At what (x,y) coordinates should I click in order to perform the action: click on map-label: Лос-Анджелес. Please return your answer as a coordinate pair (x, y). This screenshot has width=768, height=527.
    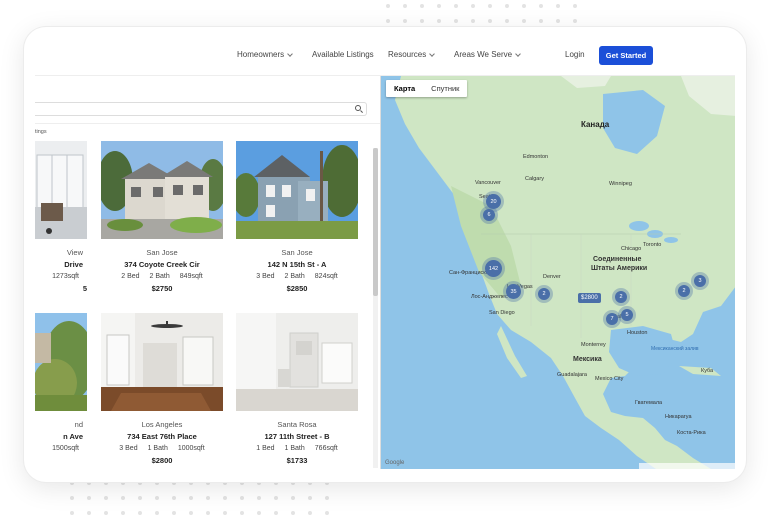
    Looking at the image, I should click on (489, 297).